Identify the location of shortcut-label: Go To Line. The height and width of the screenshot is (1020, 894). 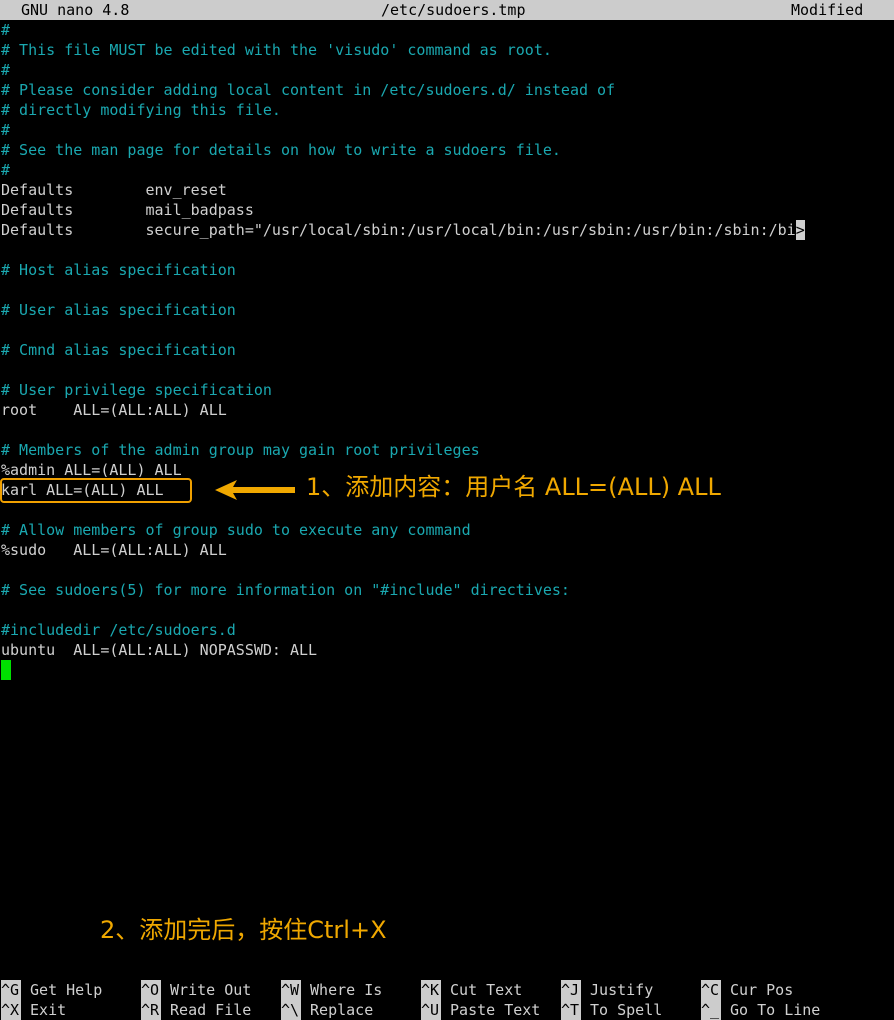
(771, 1010).